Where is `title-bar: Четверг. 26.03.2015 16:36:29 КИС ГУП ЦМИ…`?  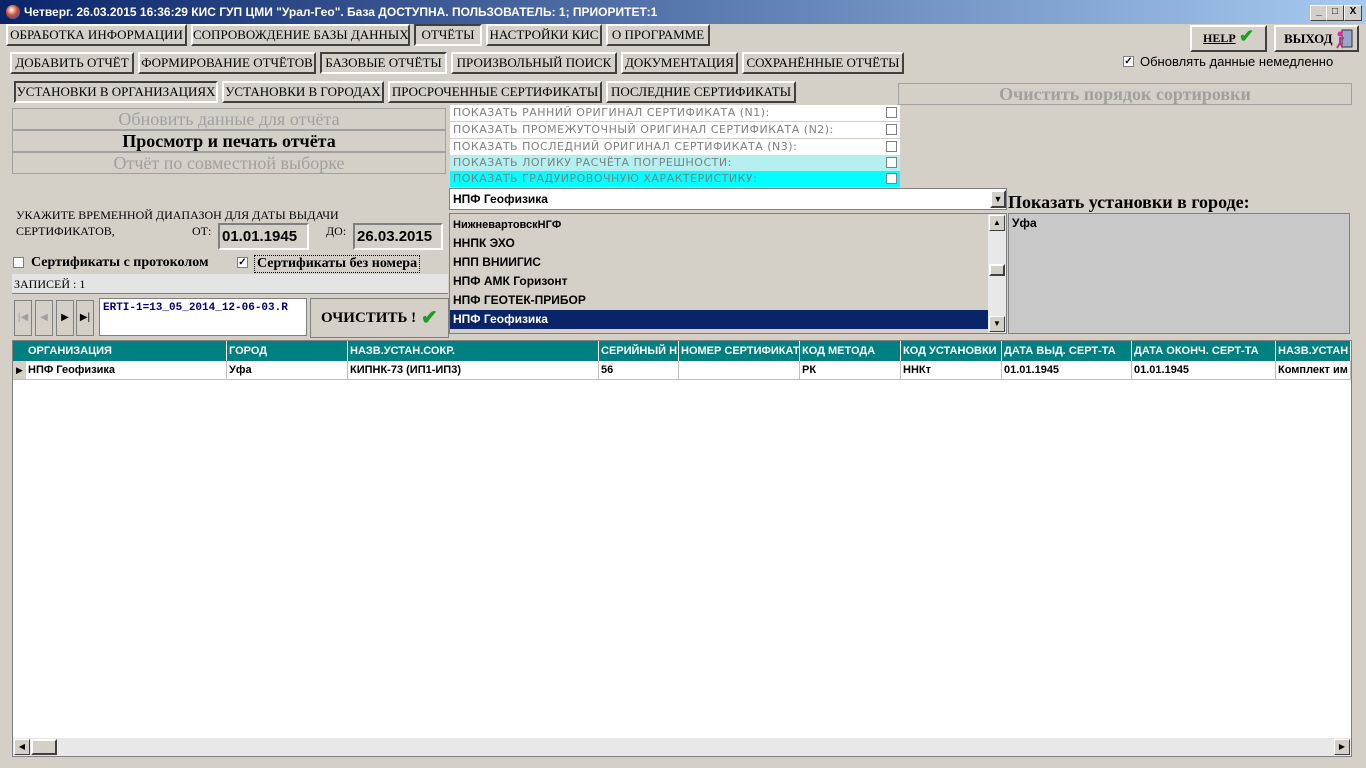 title-bar: Четверг. 26.03.2015 16:36:29 КИС ГУП ЦМИ… is located at coordinates (683, 12).